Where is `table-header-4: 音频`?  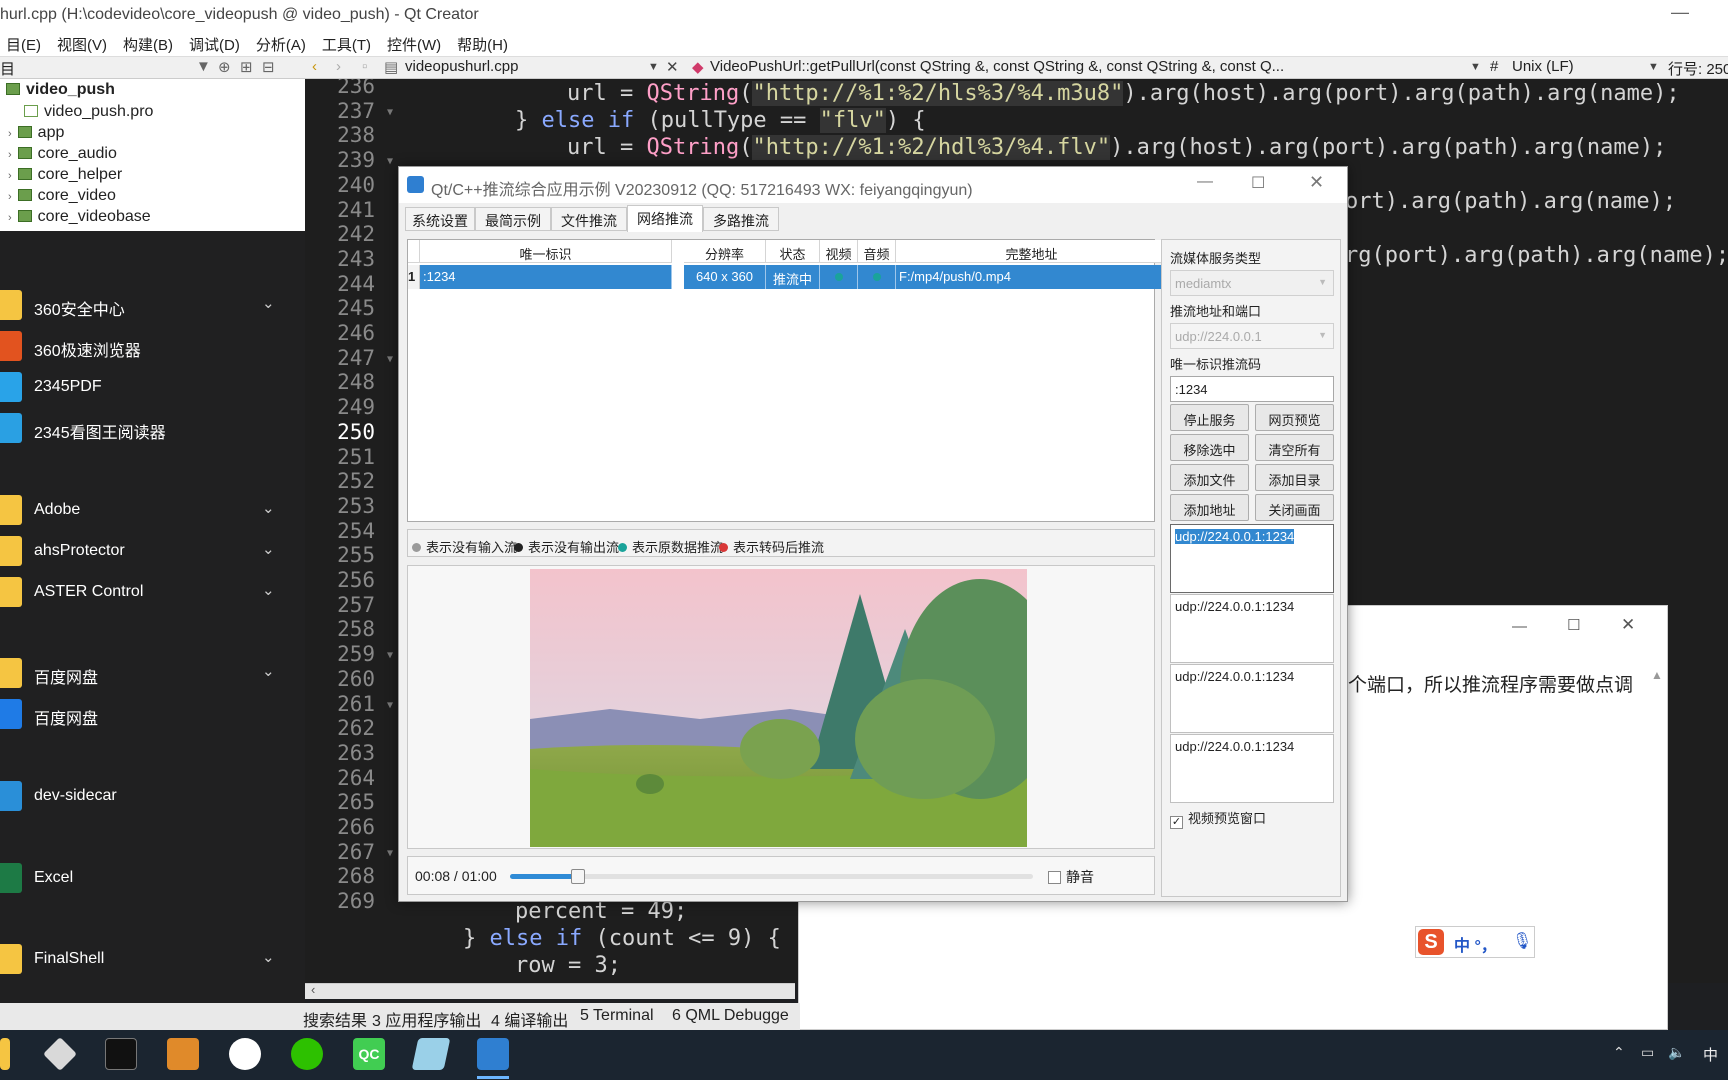
table-header-4: 音频 is located at coordinates (877, 251).